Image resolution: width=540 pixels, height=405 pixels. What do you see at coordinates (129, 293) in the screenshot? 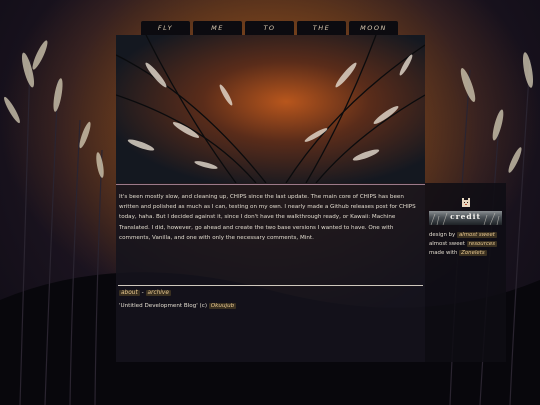
I see `about-link: about` at bounding box center [129, 293].